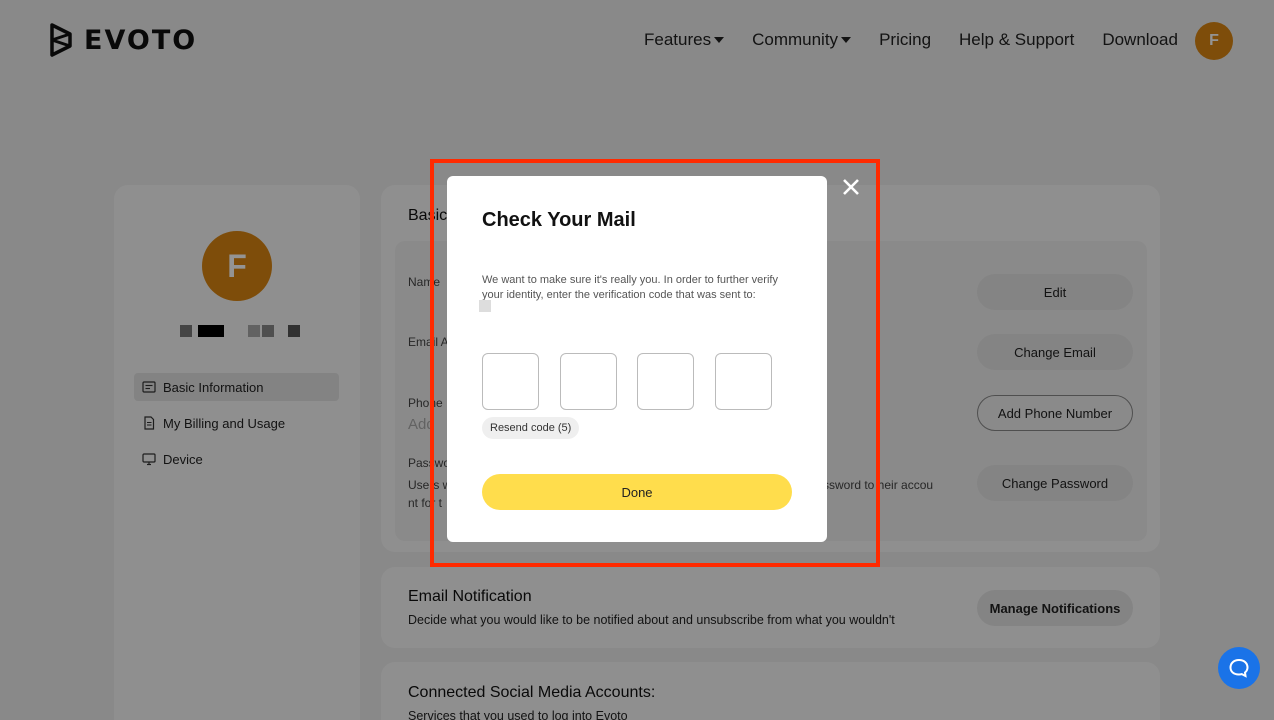  I want to click on live-chat-button, so click(1239, 668).